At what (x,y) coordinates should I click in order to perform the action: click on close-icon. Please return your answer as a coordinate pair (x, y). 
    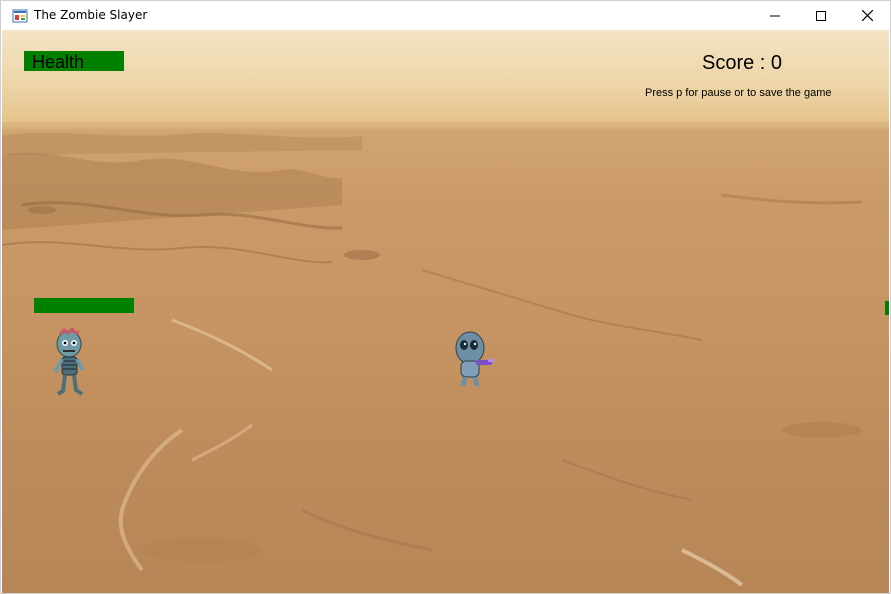
    Looking at the image, I should click on (867, 15).